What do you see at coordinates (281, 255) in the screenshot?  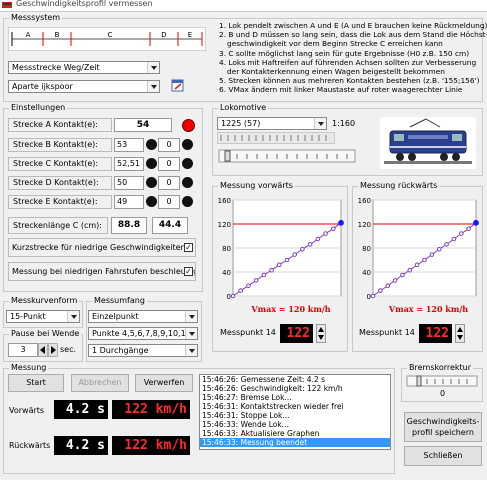 I see `chart-vorwaerts: 0 40 80 120 160 Vmax = 120 km/h` at bounding box center [281, 255].